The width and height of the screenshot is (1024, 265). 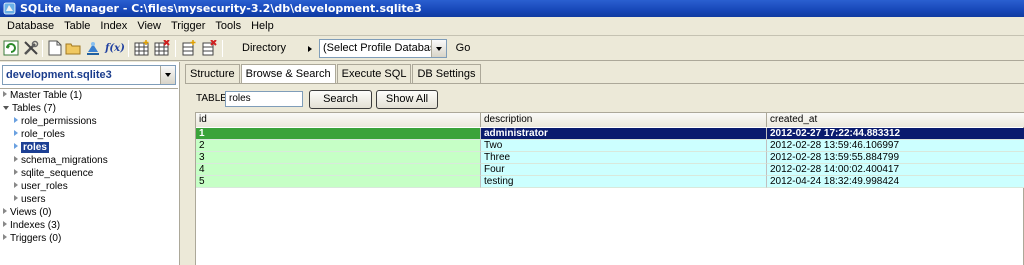 I want to click on column-header-id: id, so click(x=338, y=120).